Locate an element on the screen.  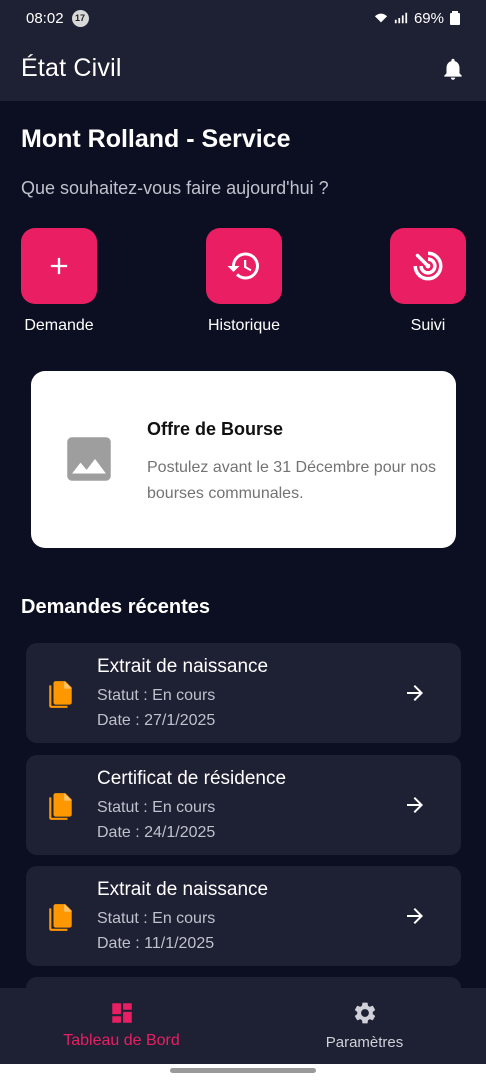
status-left: 08:02 17 is located at coordinates (57, 18).